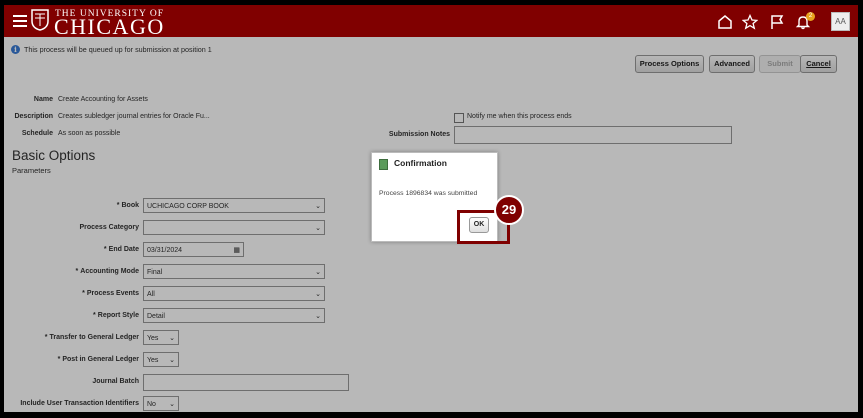 The image size is (863, 418). I want to click on dialog-title: Confirmation, so click(420, 163).